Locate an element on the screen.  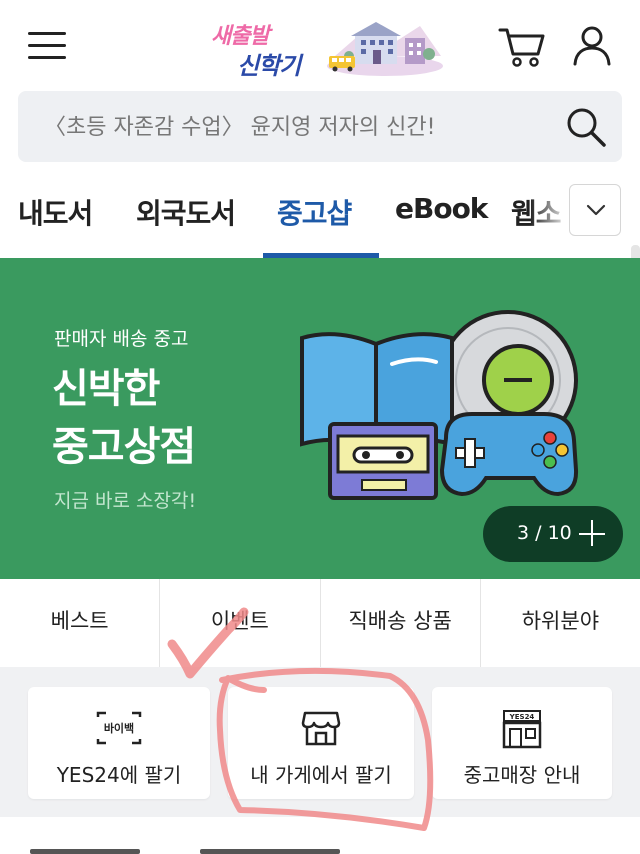
logo: 새출발 신학기 is located at coordinates (325, 46).